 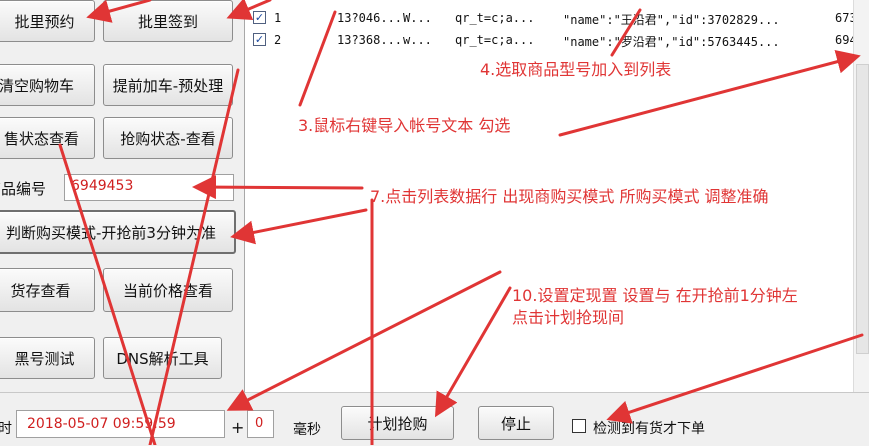 What do you see at coordinates (579, 426) in the screenshot?
I see `stock-only-checkbox` at bounding box center [579, 426].